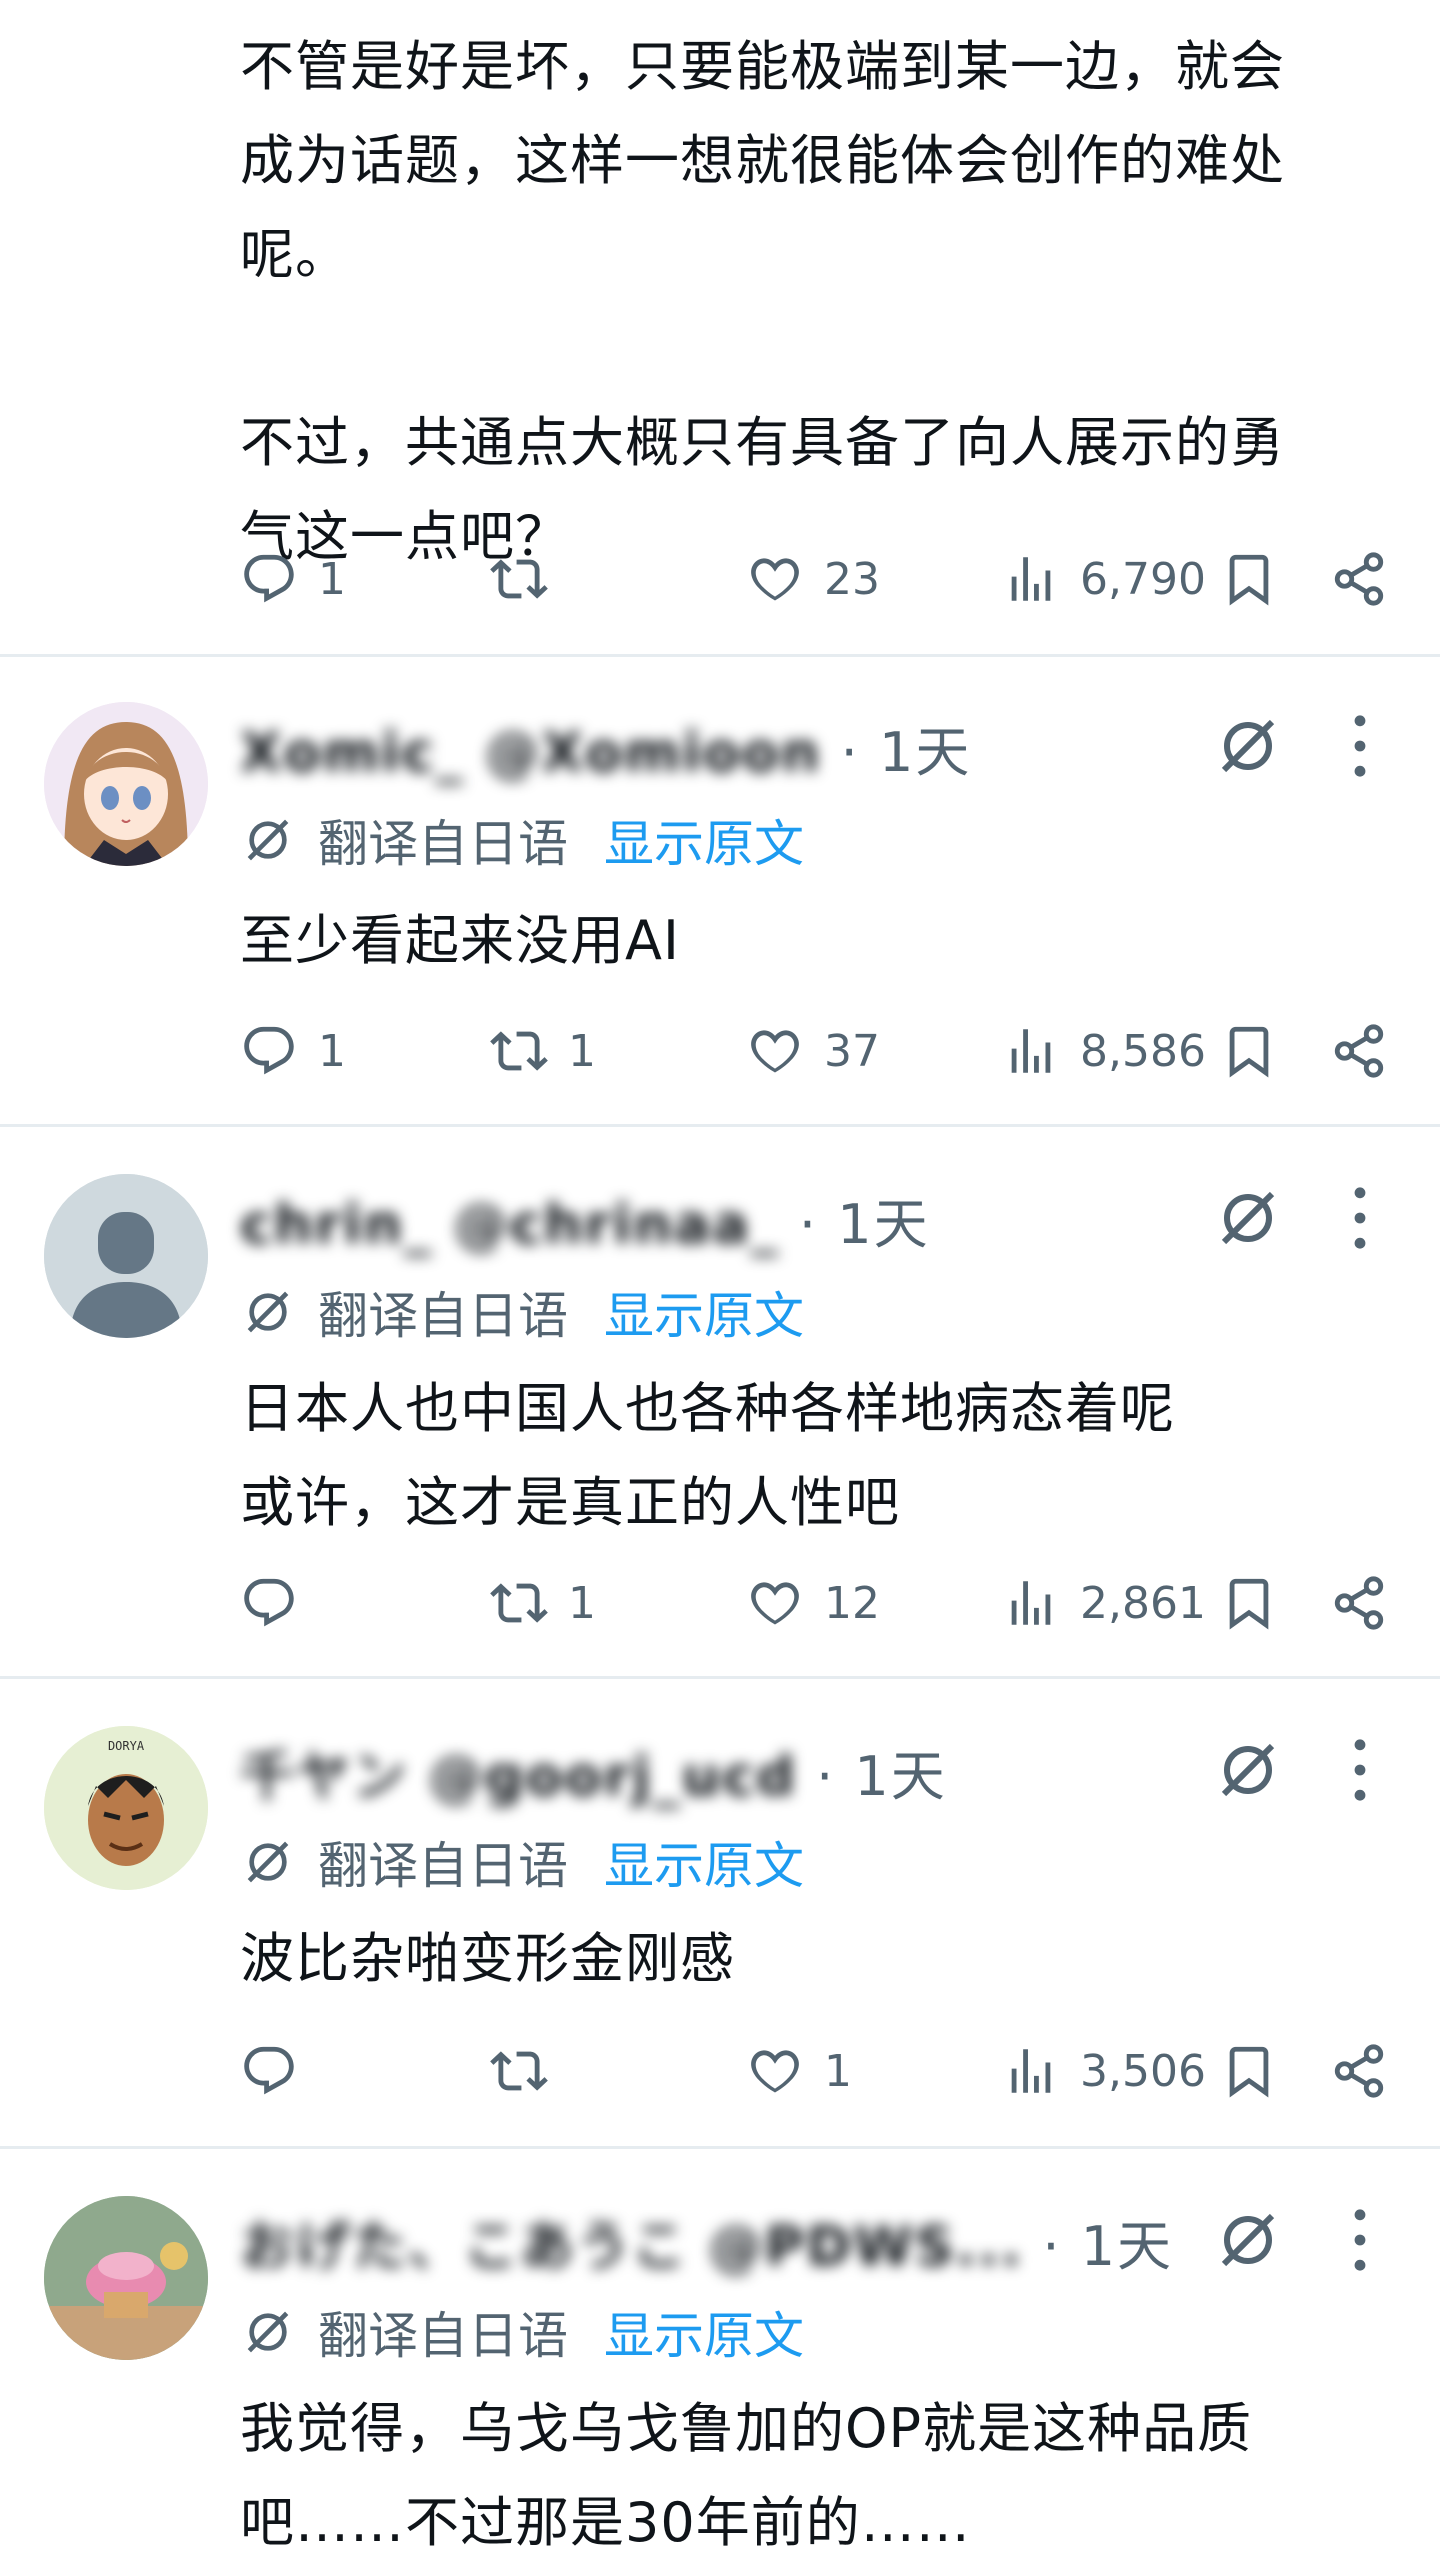  I want to click on views-button: 3,506, so click(1104, 2071).